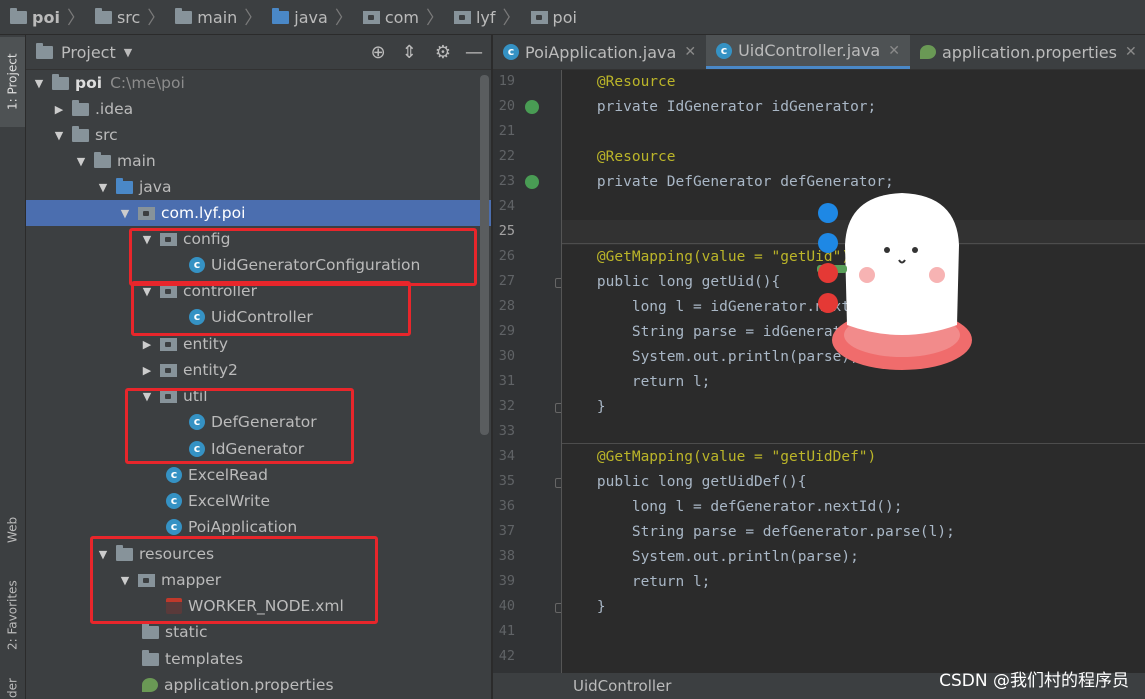 This screenshot has height=699, width=1145. Describe the element at coordinates (125, 17) in the screenshot. I see `breadcrumb-item-src: src 〉` at that location.